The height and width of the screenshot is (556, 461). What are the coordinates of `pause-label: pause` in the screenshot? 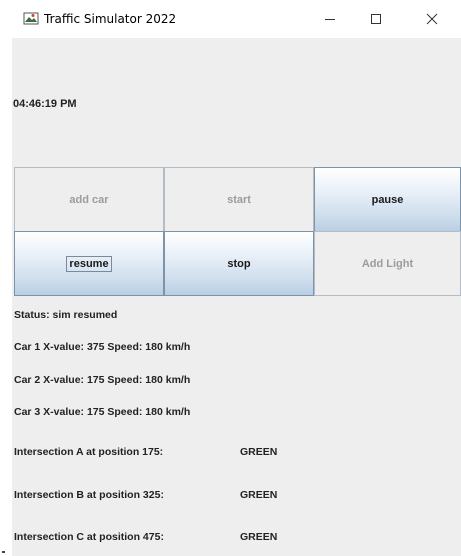 It's located at (387, 199).